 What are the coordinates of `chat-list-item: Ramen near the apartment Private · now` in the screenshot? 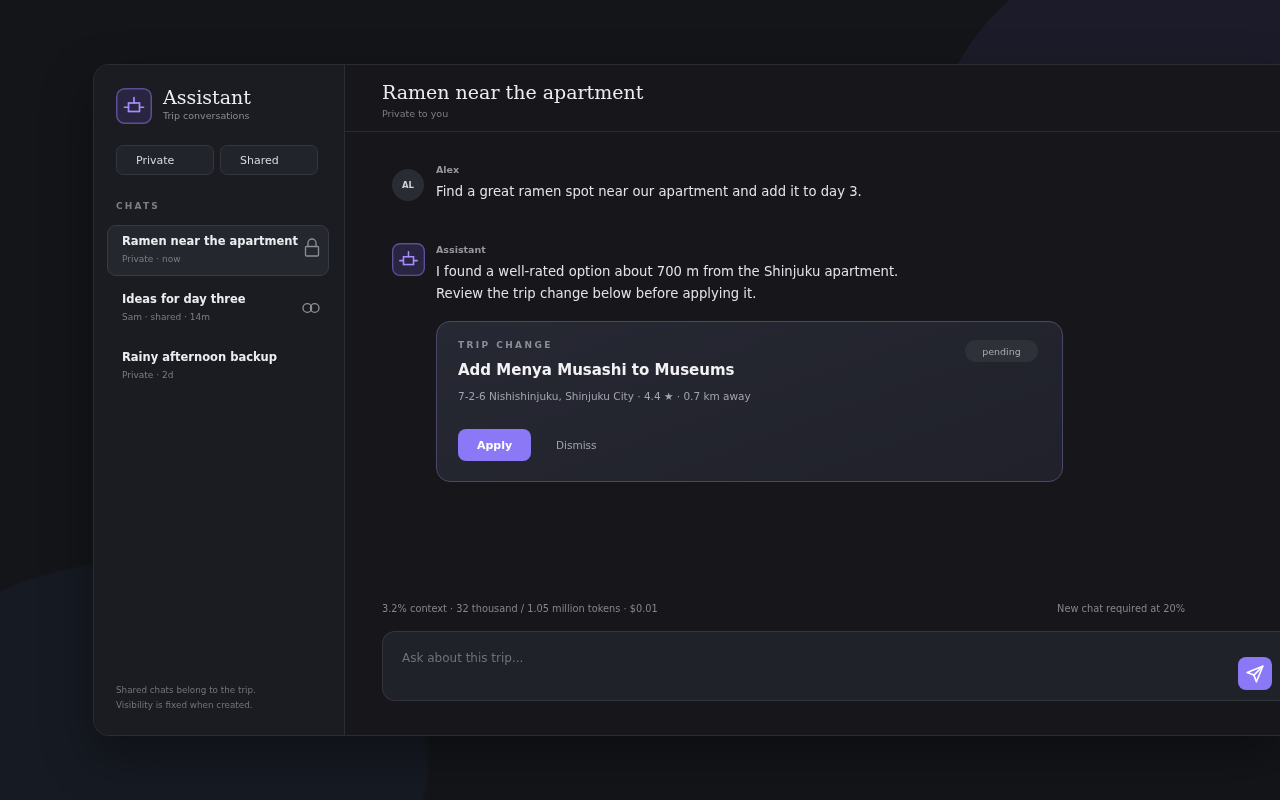 It's located at (218, 250).